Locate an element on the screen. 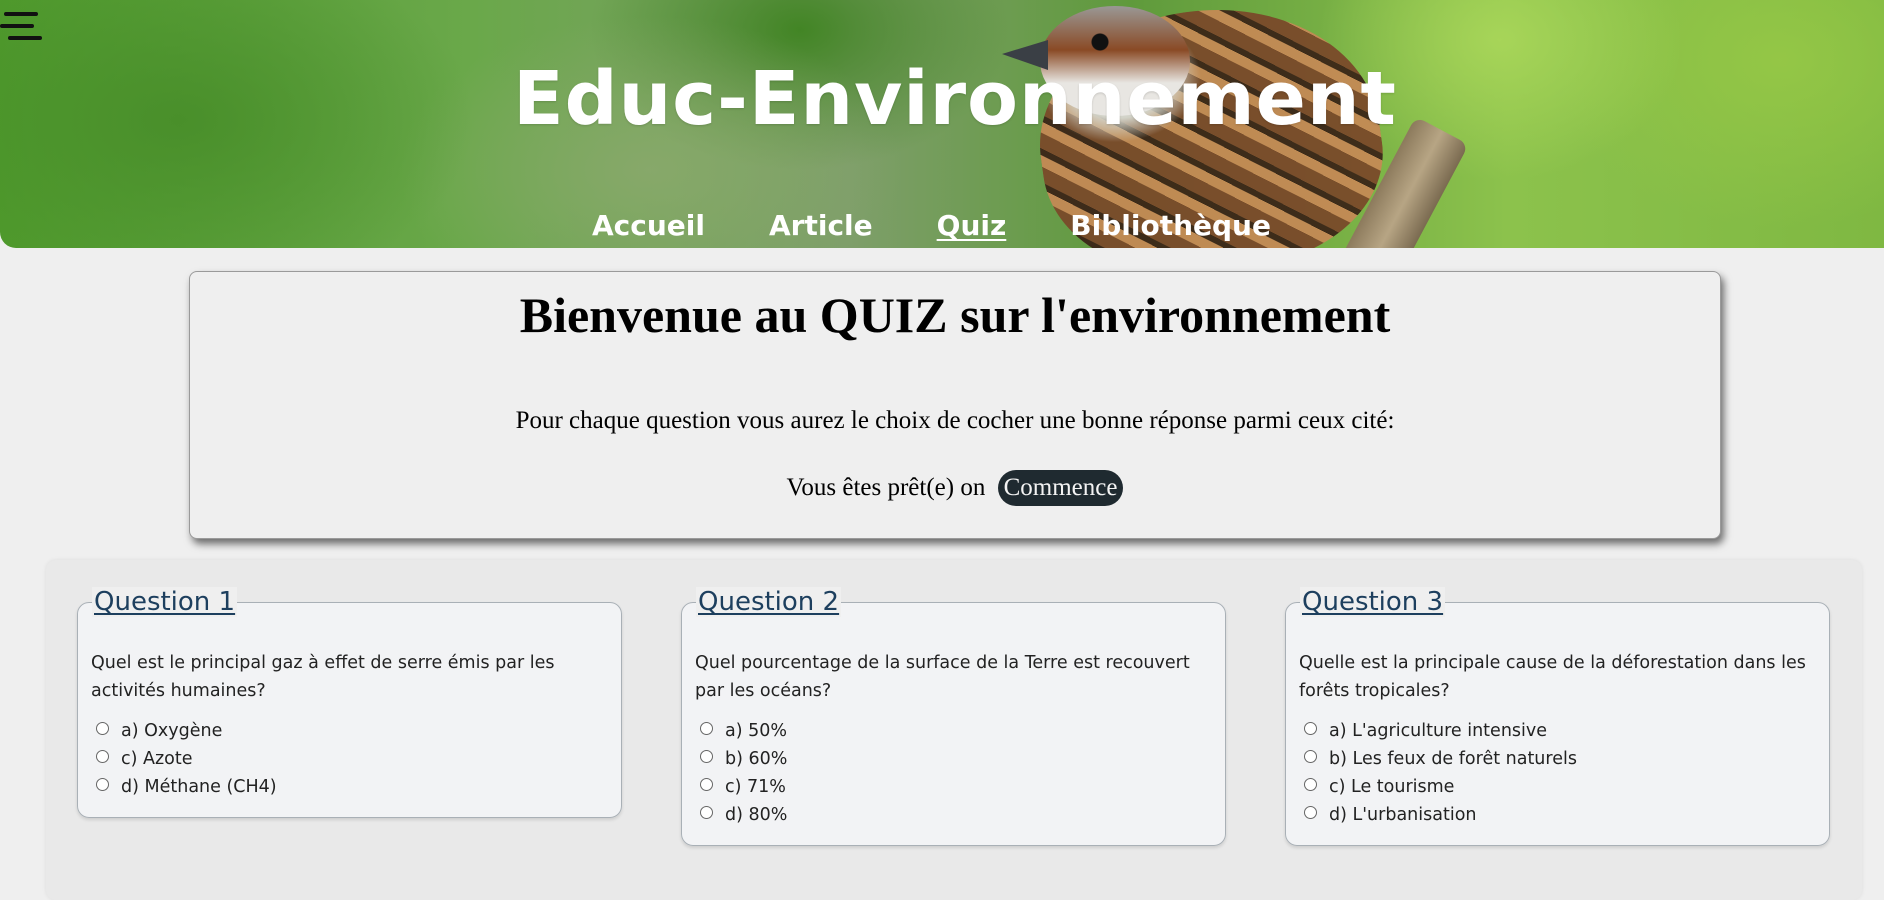 The height and width of the screenshot is (900, 1884). hamburger-menu-icon is located at coordinates (22, 26).